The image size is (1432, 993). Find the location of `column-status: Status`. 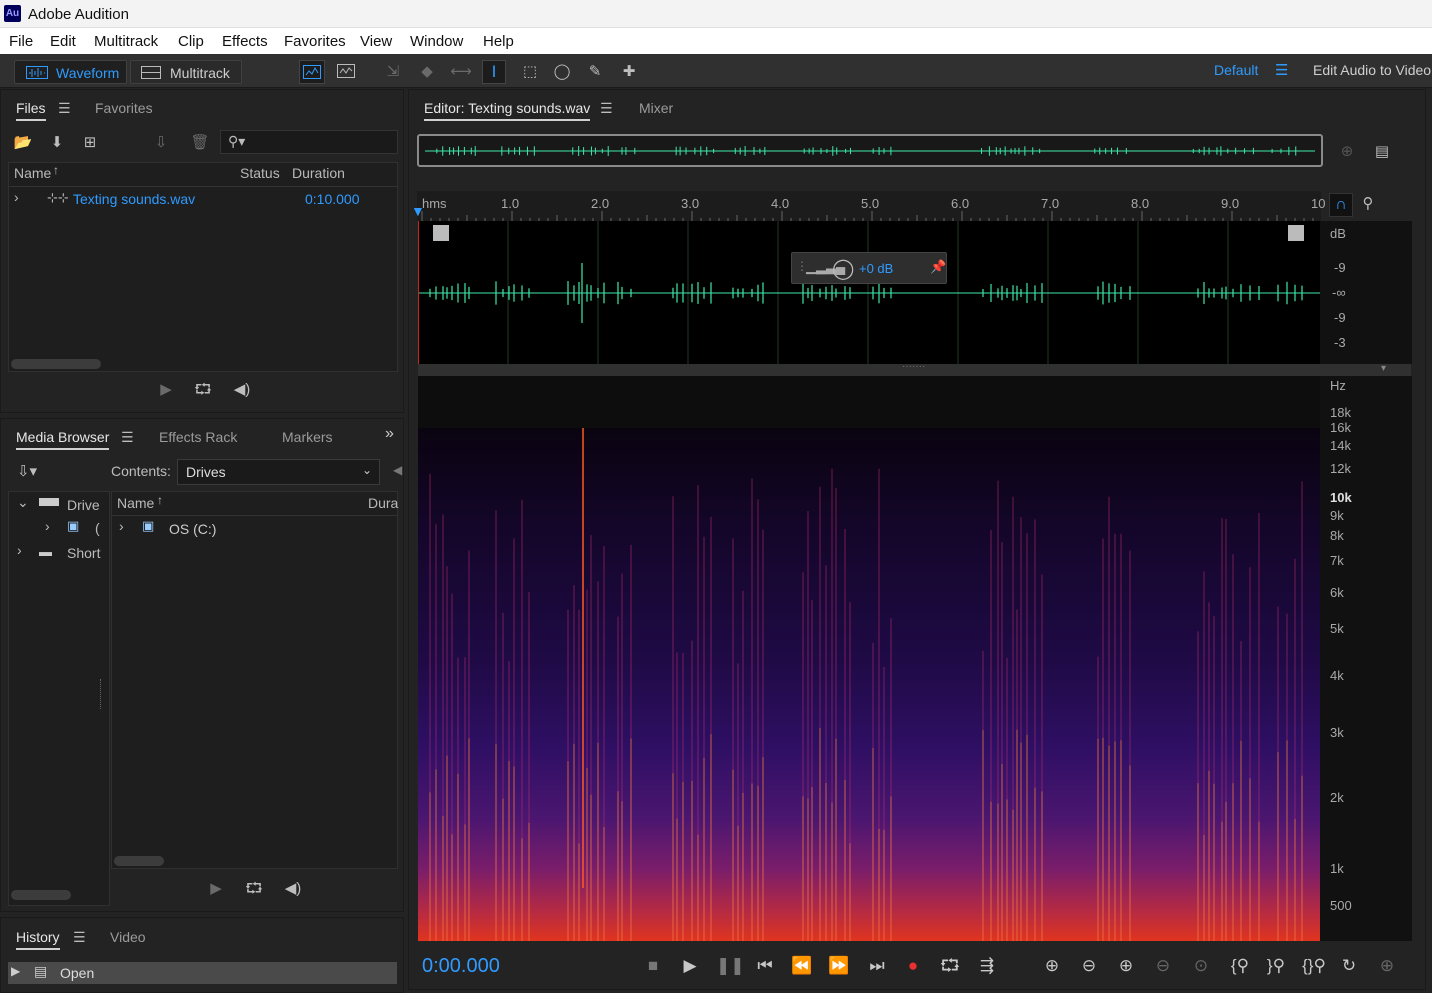

column-status: Status is located at coordinates (260, 173).